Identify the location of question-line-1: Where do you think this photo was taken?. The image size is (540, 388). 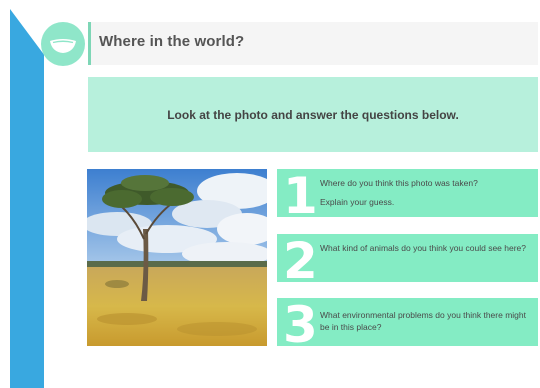
(399, 183).